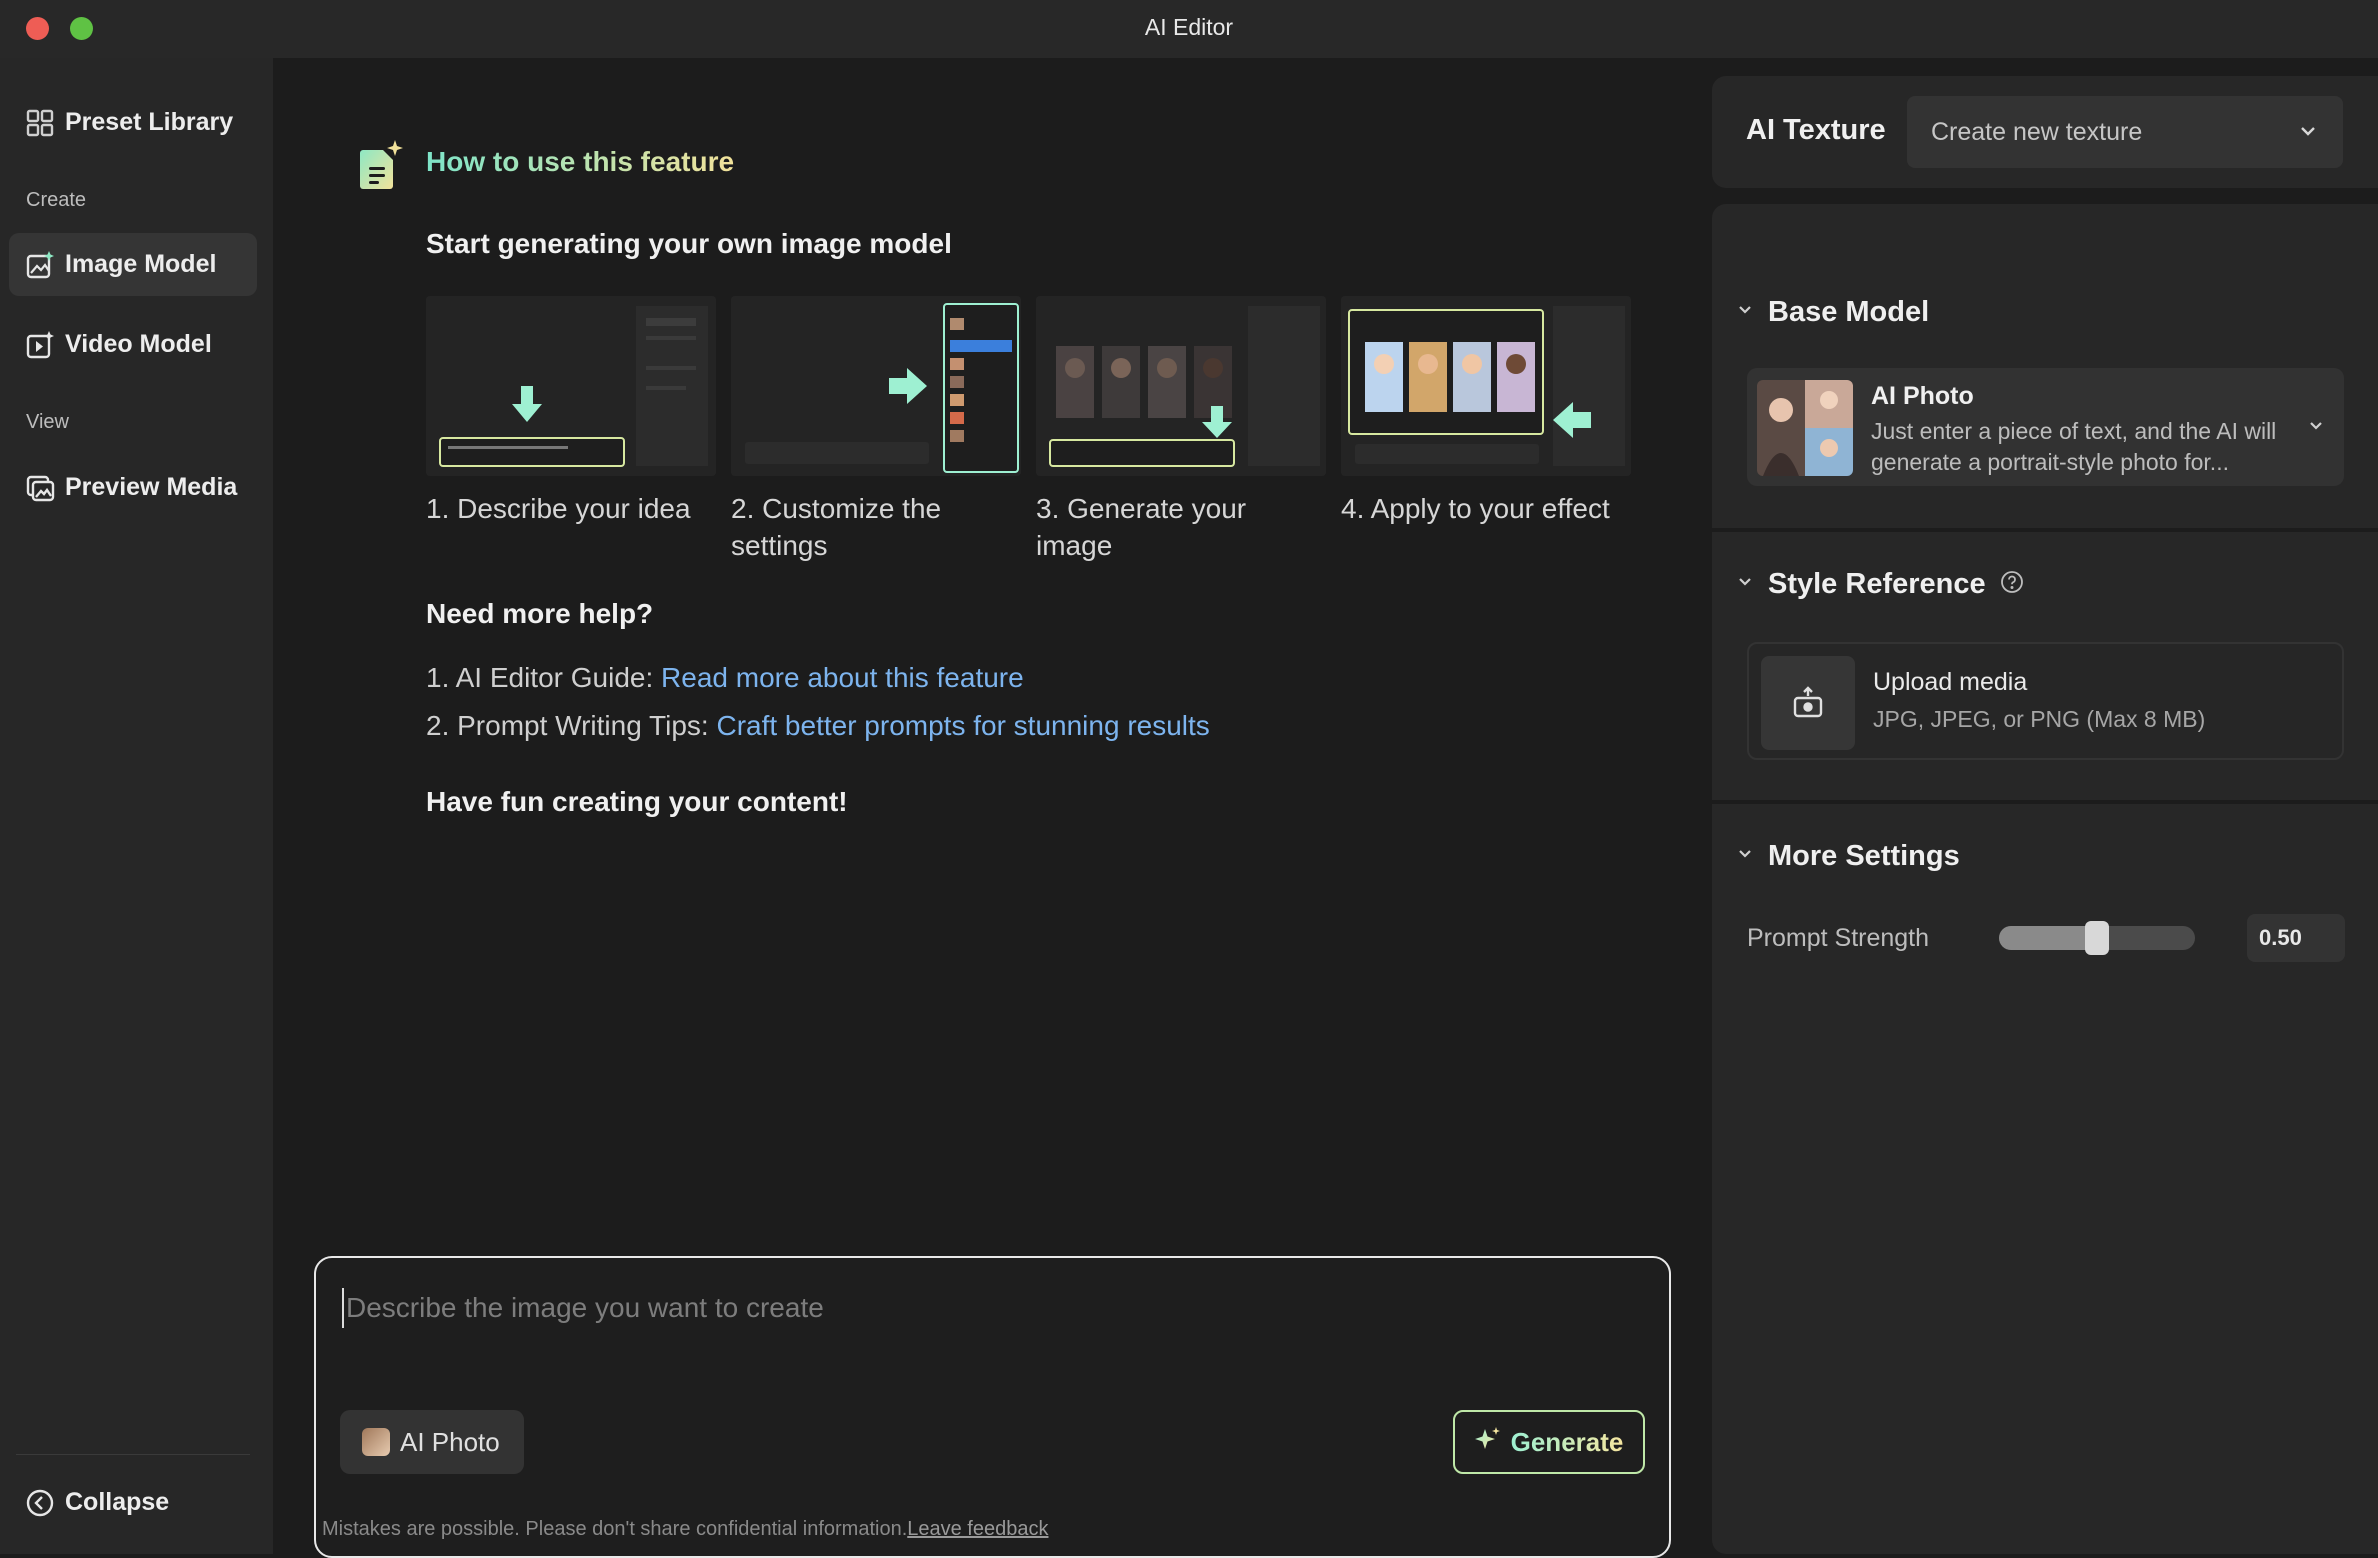 The width and height of the screenshot is (2378, 1558). I want to click on step-caption: 3. Generate your image, so click(1141, 527).